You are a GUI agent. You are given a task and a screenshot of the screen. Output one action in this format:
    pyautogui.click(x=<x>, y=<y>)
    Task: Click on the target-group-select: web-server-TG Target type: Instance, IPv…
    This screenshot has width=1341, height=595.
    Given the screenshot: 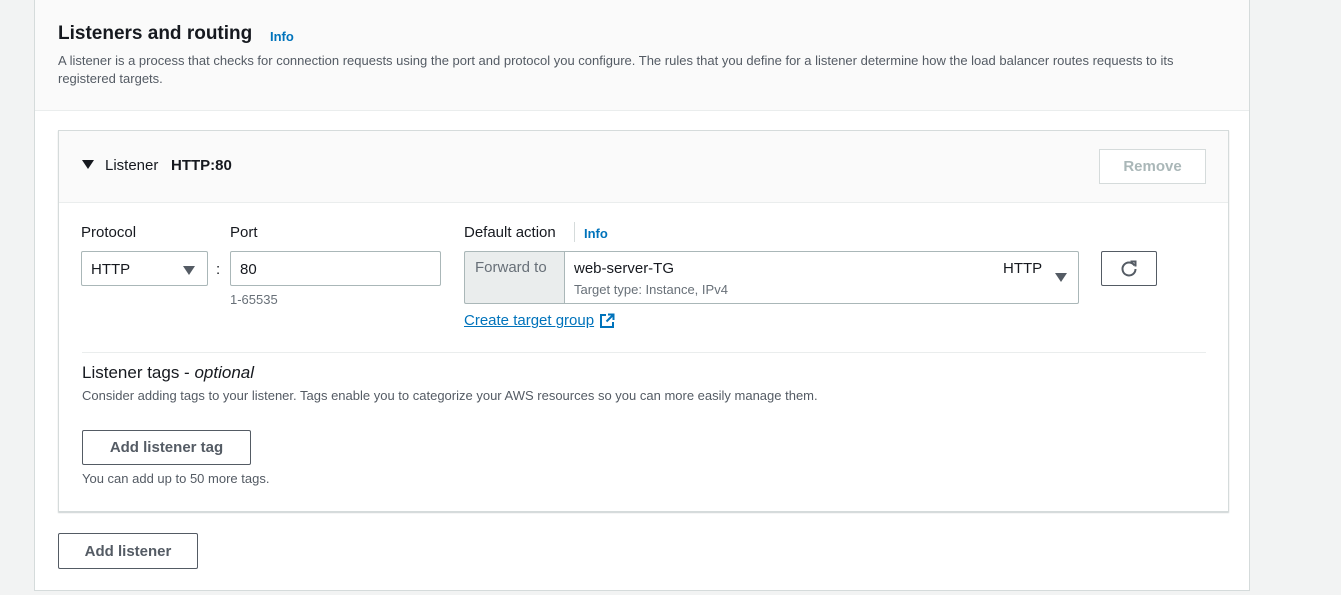 What is the action you would take?
    pyautogui.click(x=821, y=277)
    